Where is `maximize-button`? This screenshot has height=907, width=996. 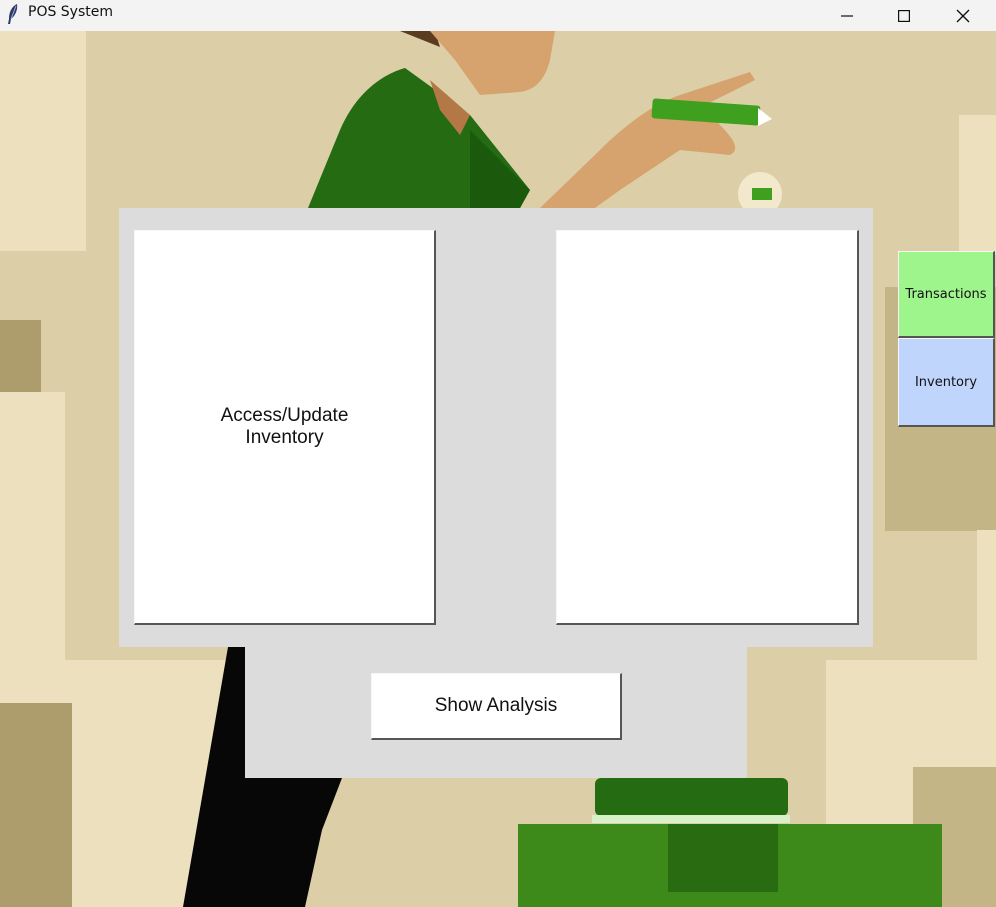
maximize-button is located at coordinates (904, 15).